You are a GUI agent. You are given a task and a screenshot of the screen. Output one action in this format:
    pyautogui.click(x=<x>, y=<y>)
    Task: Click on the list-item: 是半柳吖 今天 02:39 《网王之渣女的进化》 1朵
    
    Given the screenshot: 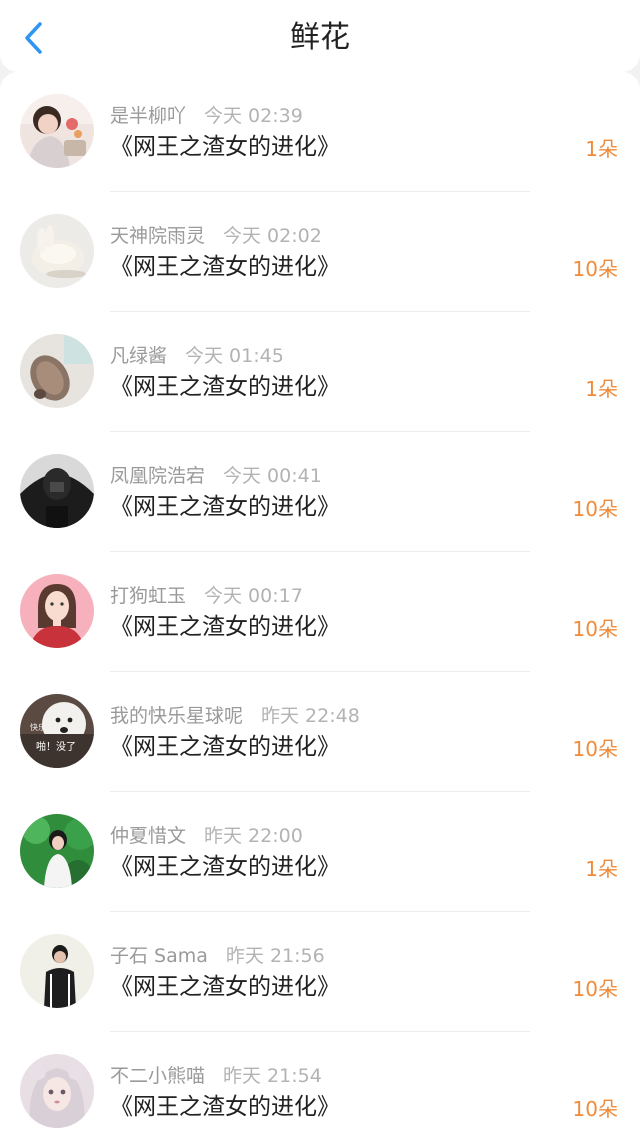 What is the action you would take?
    pyautogui.click(x=320, y=132)
    